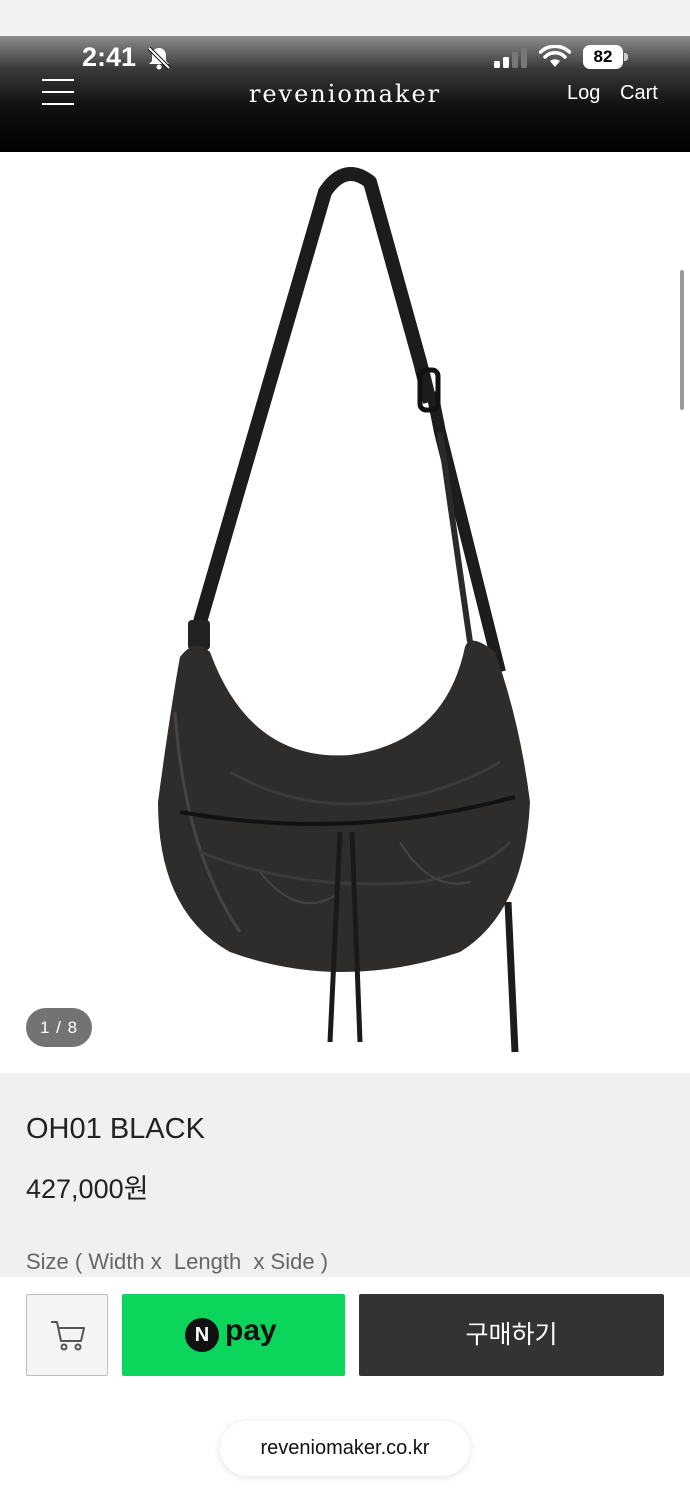  What do you see at coordinates (177, 1261) in the screenshot?
I see `size-label: Size ( Width x Length x Side )` at bounding box center [177, 1261].